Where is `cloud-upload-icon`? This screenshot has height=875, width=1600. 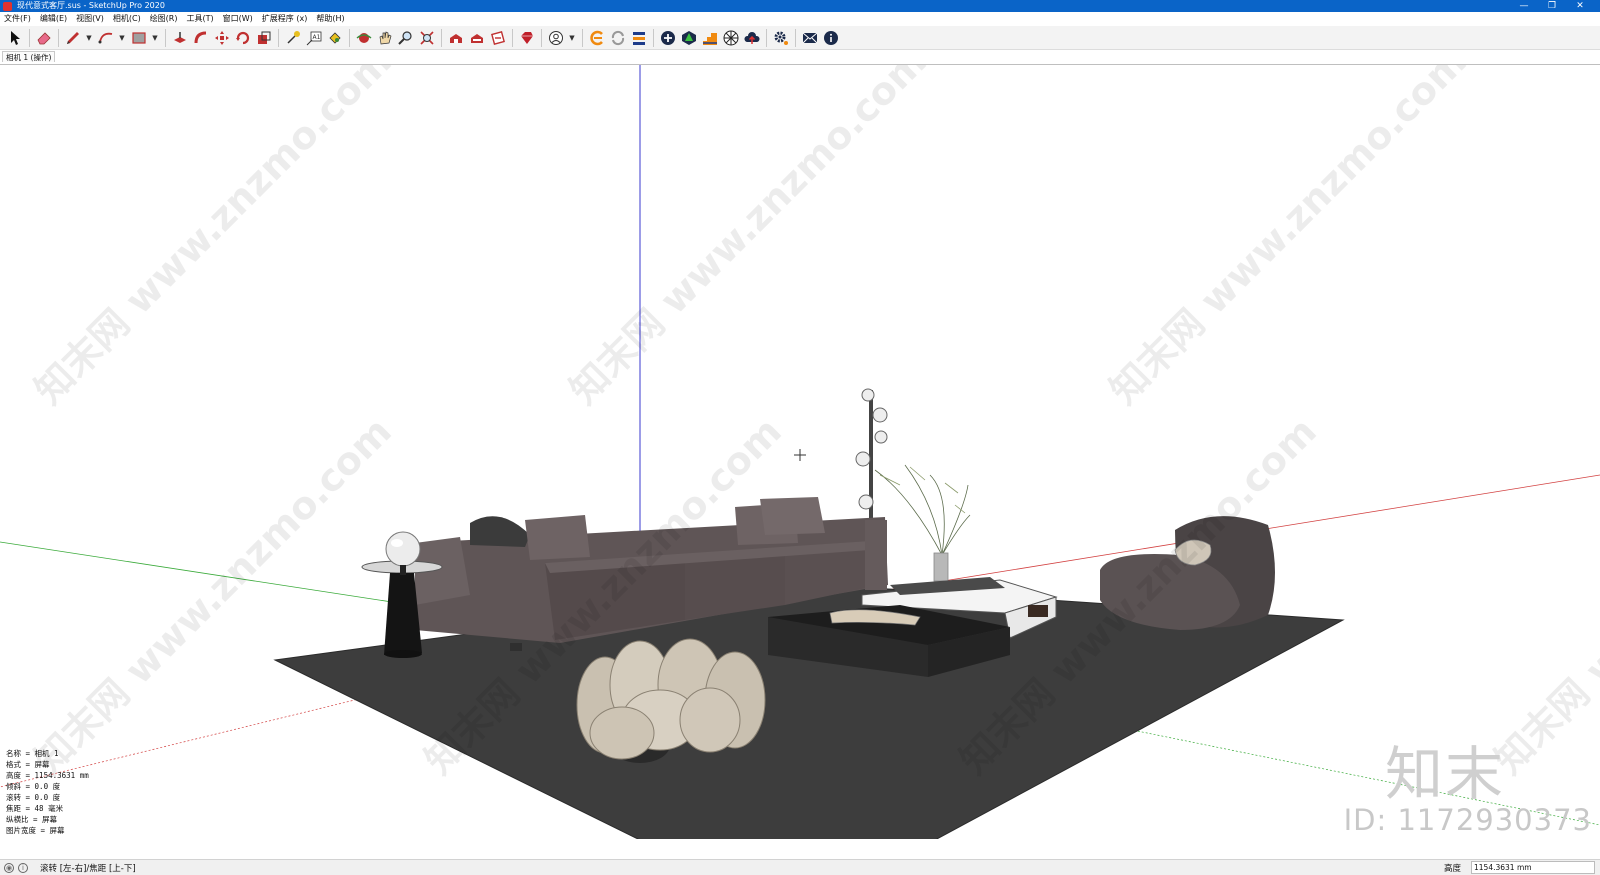 cloud-upload-icon is located at coordinates (752, 38).